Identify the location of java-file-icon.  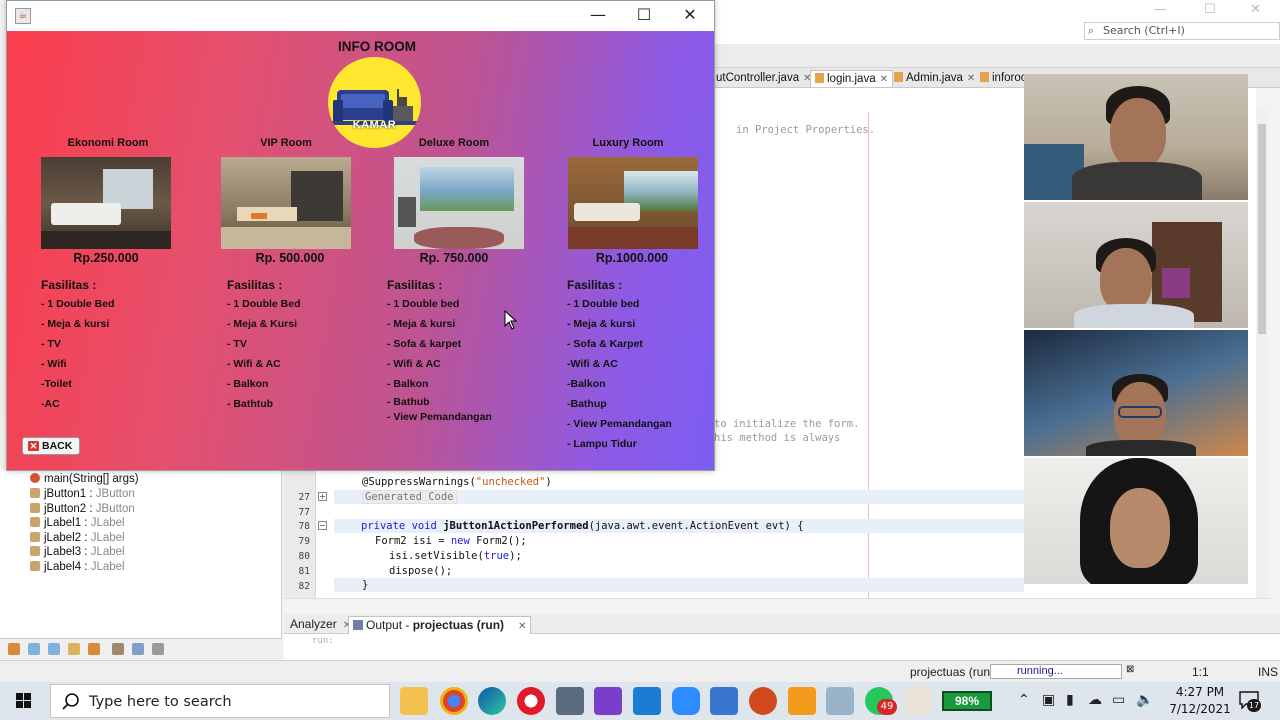
(819, 78).